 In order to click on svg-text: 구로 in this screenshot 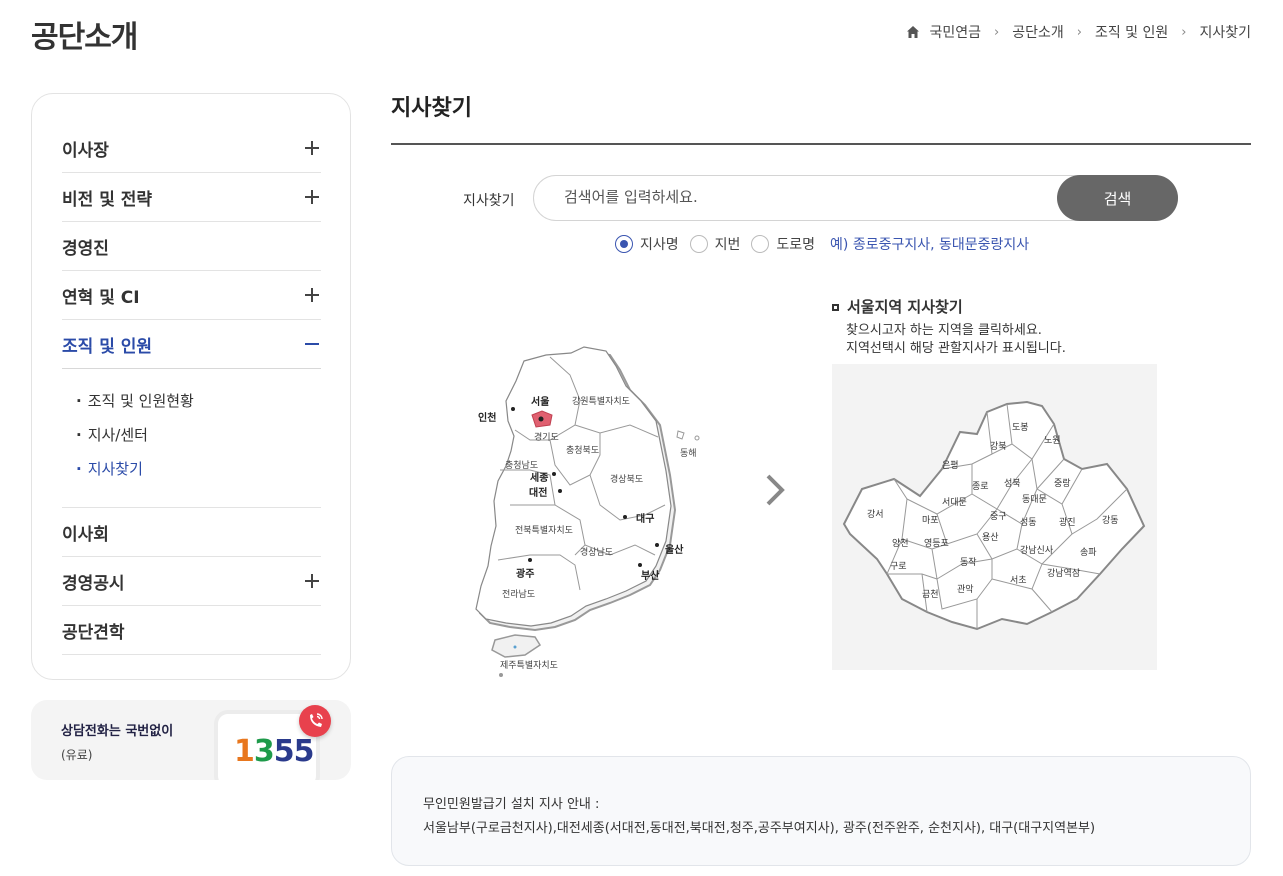, I will do `click(898, 566)`.